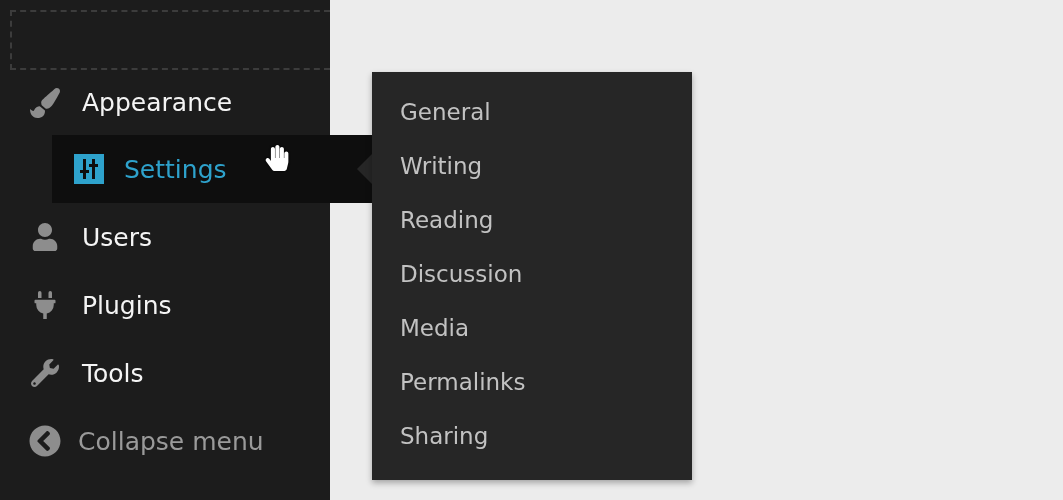 The image size is (1063, 500). Describe the element at coordinates (463, 382) in the screenshot. I see `submenu-item: Permalinks` at that location.